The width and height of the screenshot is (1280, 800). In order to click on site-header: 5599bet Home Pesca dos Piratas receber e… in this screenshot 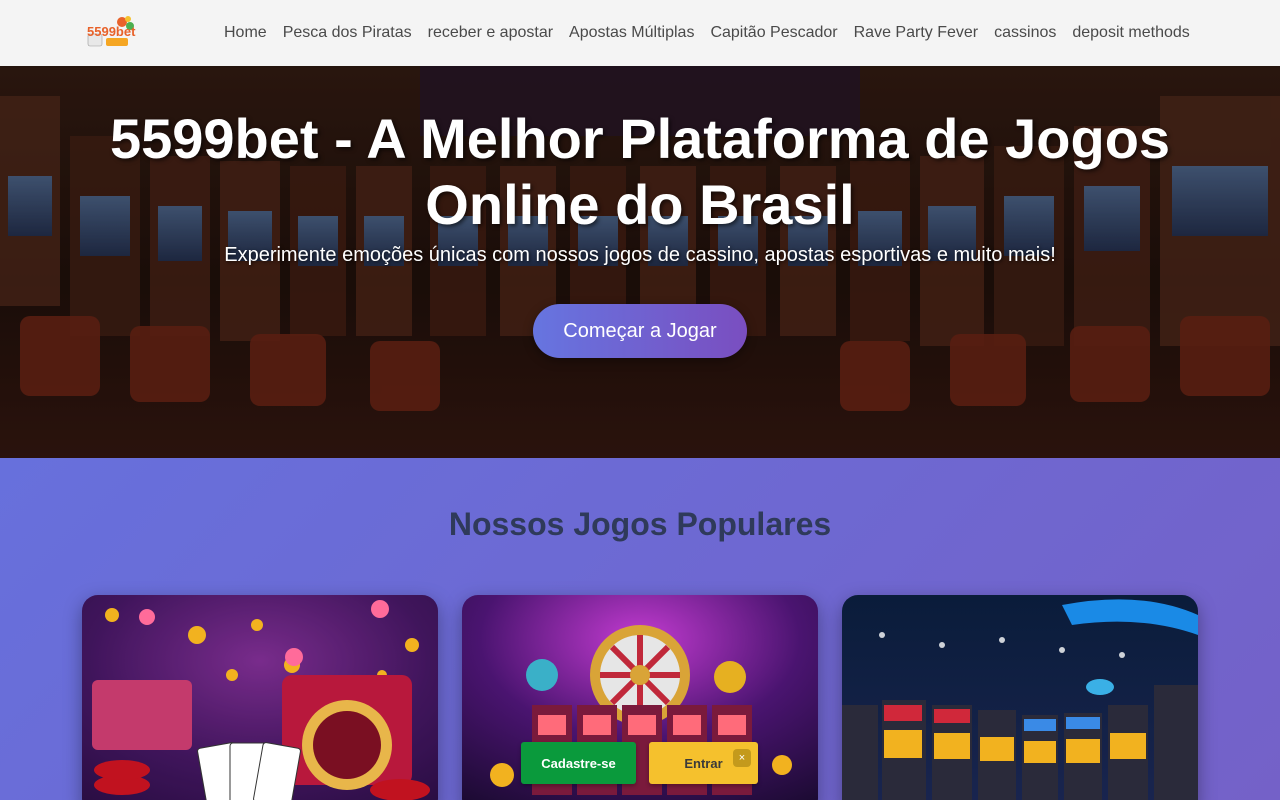, I will do `click(640, 33)`.